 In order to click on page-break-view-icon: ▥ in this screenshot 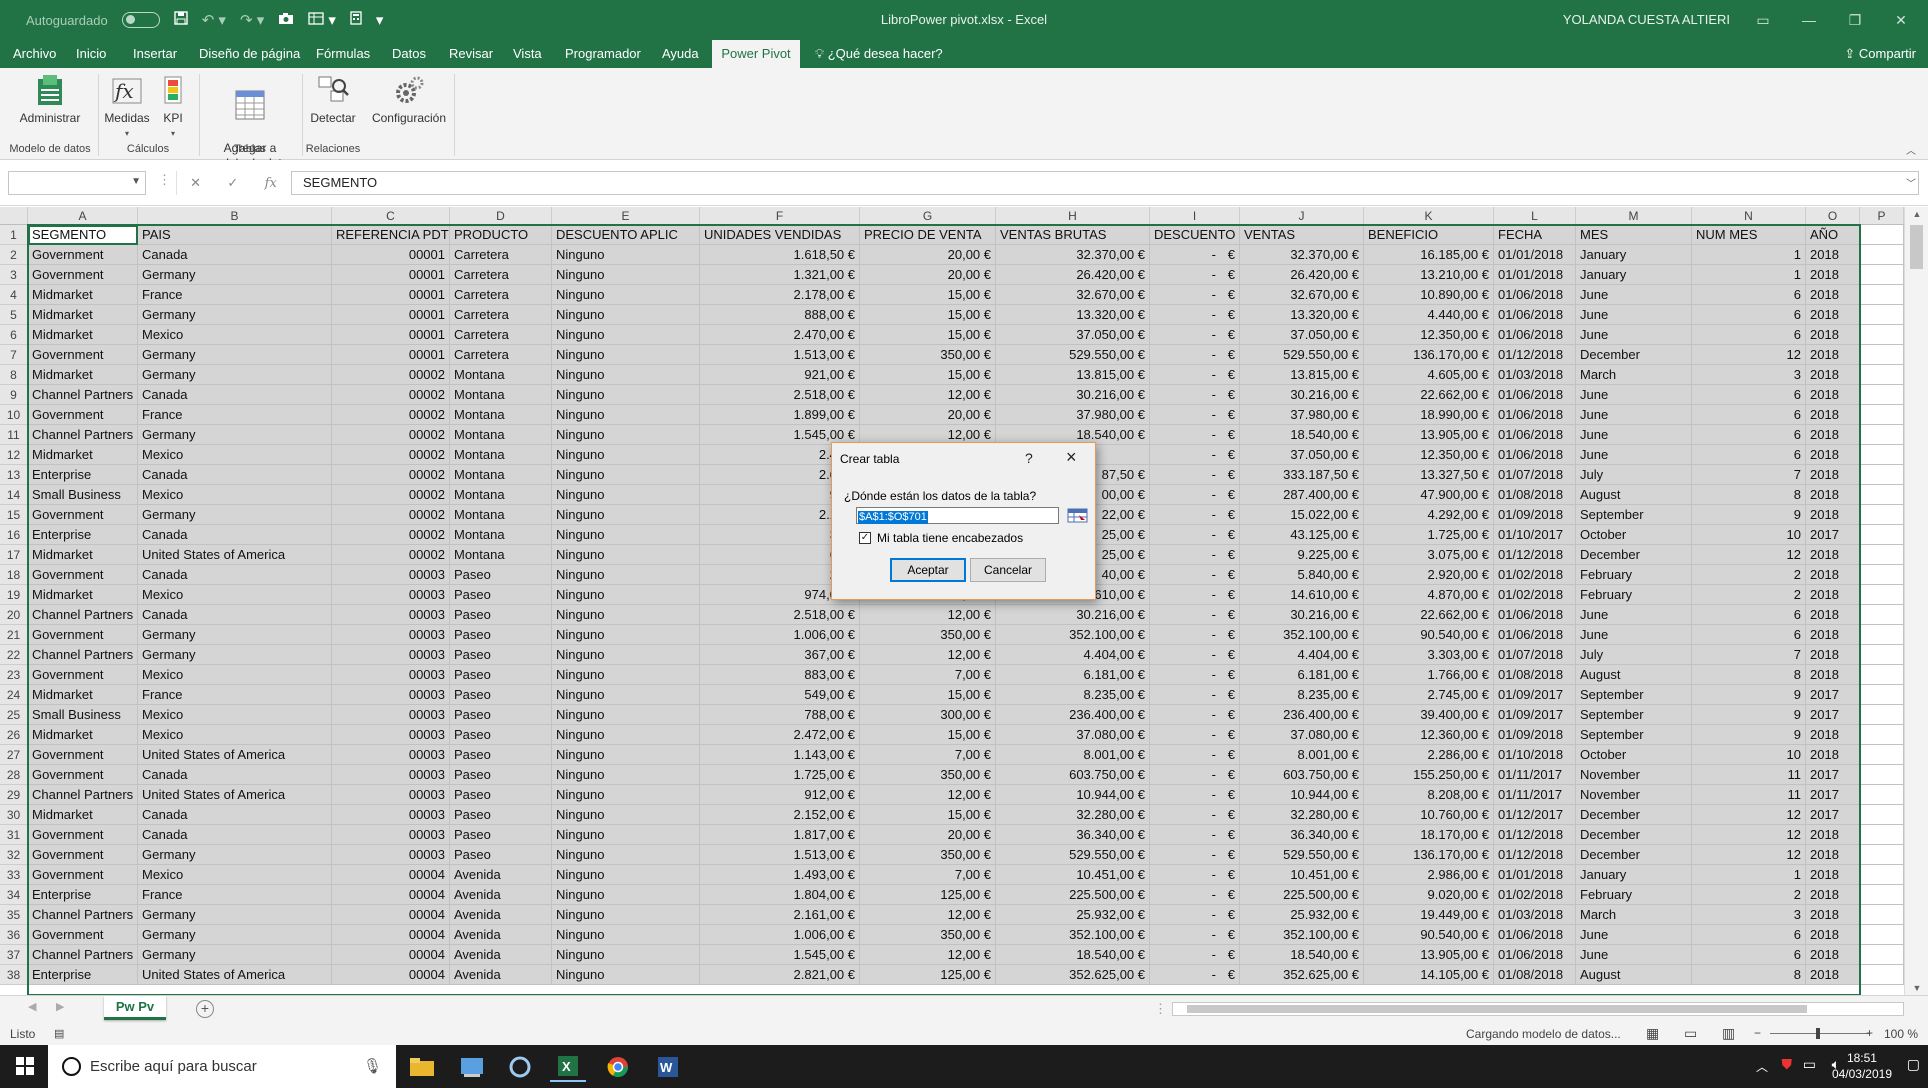, I will do `click(1728, 1033)`.